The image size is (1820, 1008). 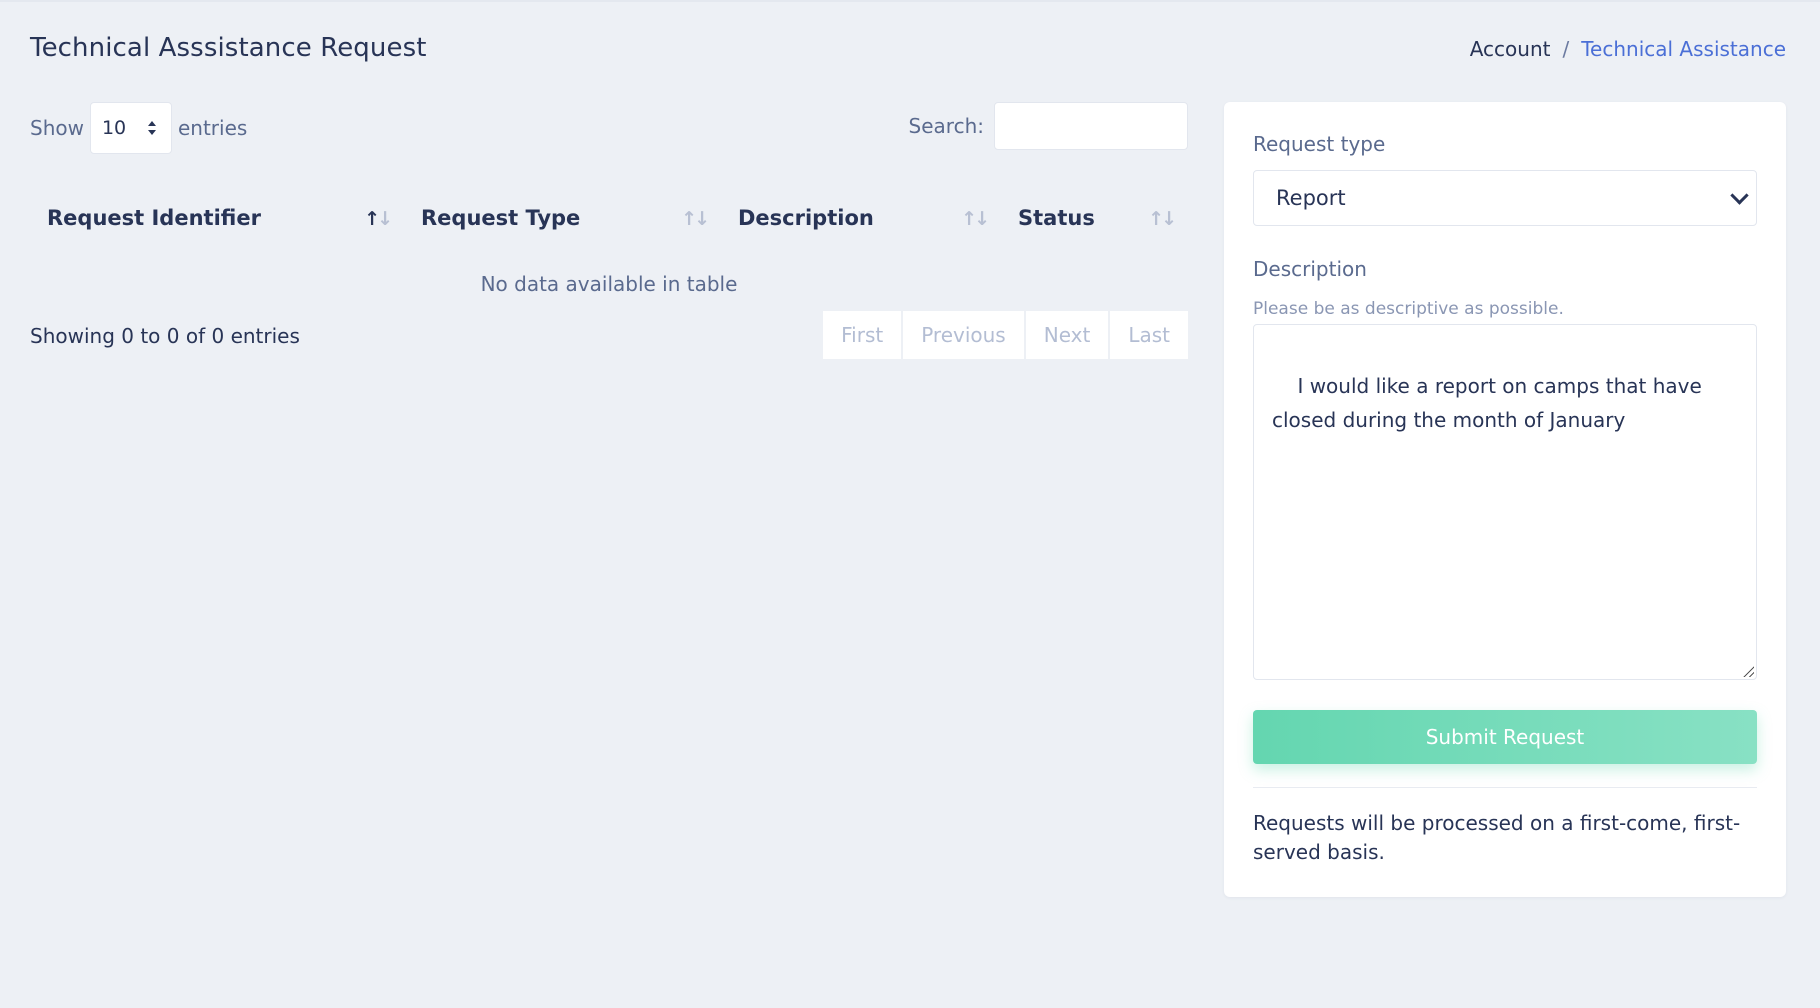 I want to click on breadcrumb: Account / Technical Assistance, so click(x=1628, y=49).